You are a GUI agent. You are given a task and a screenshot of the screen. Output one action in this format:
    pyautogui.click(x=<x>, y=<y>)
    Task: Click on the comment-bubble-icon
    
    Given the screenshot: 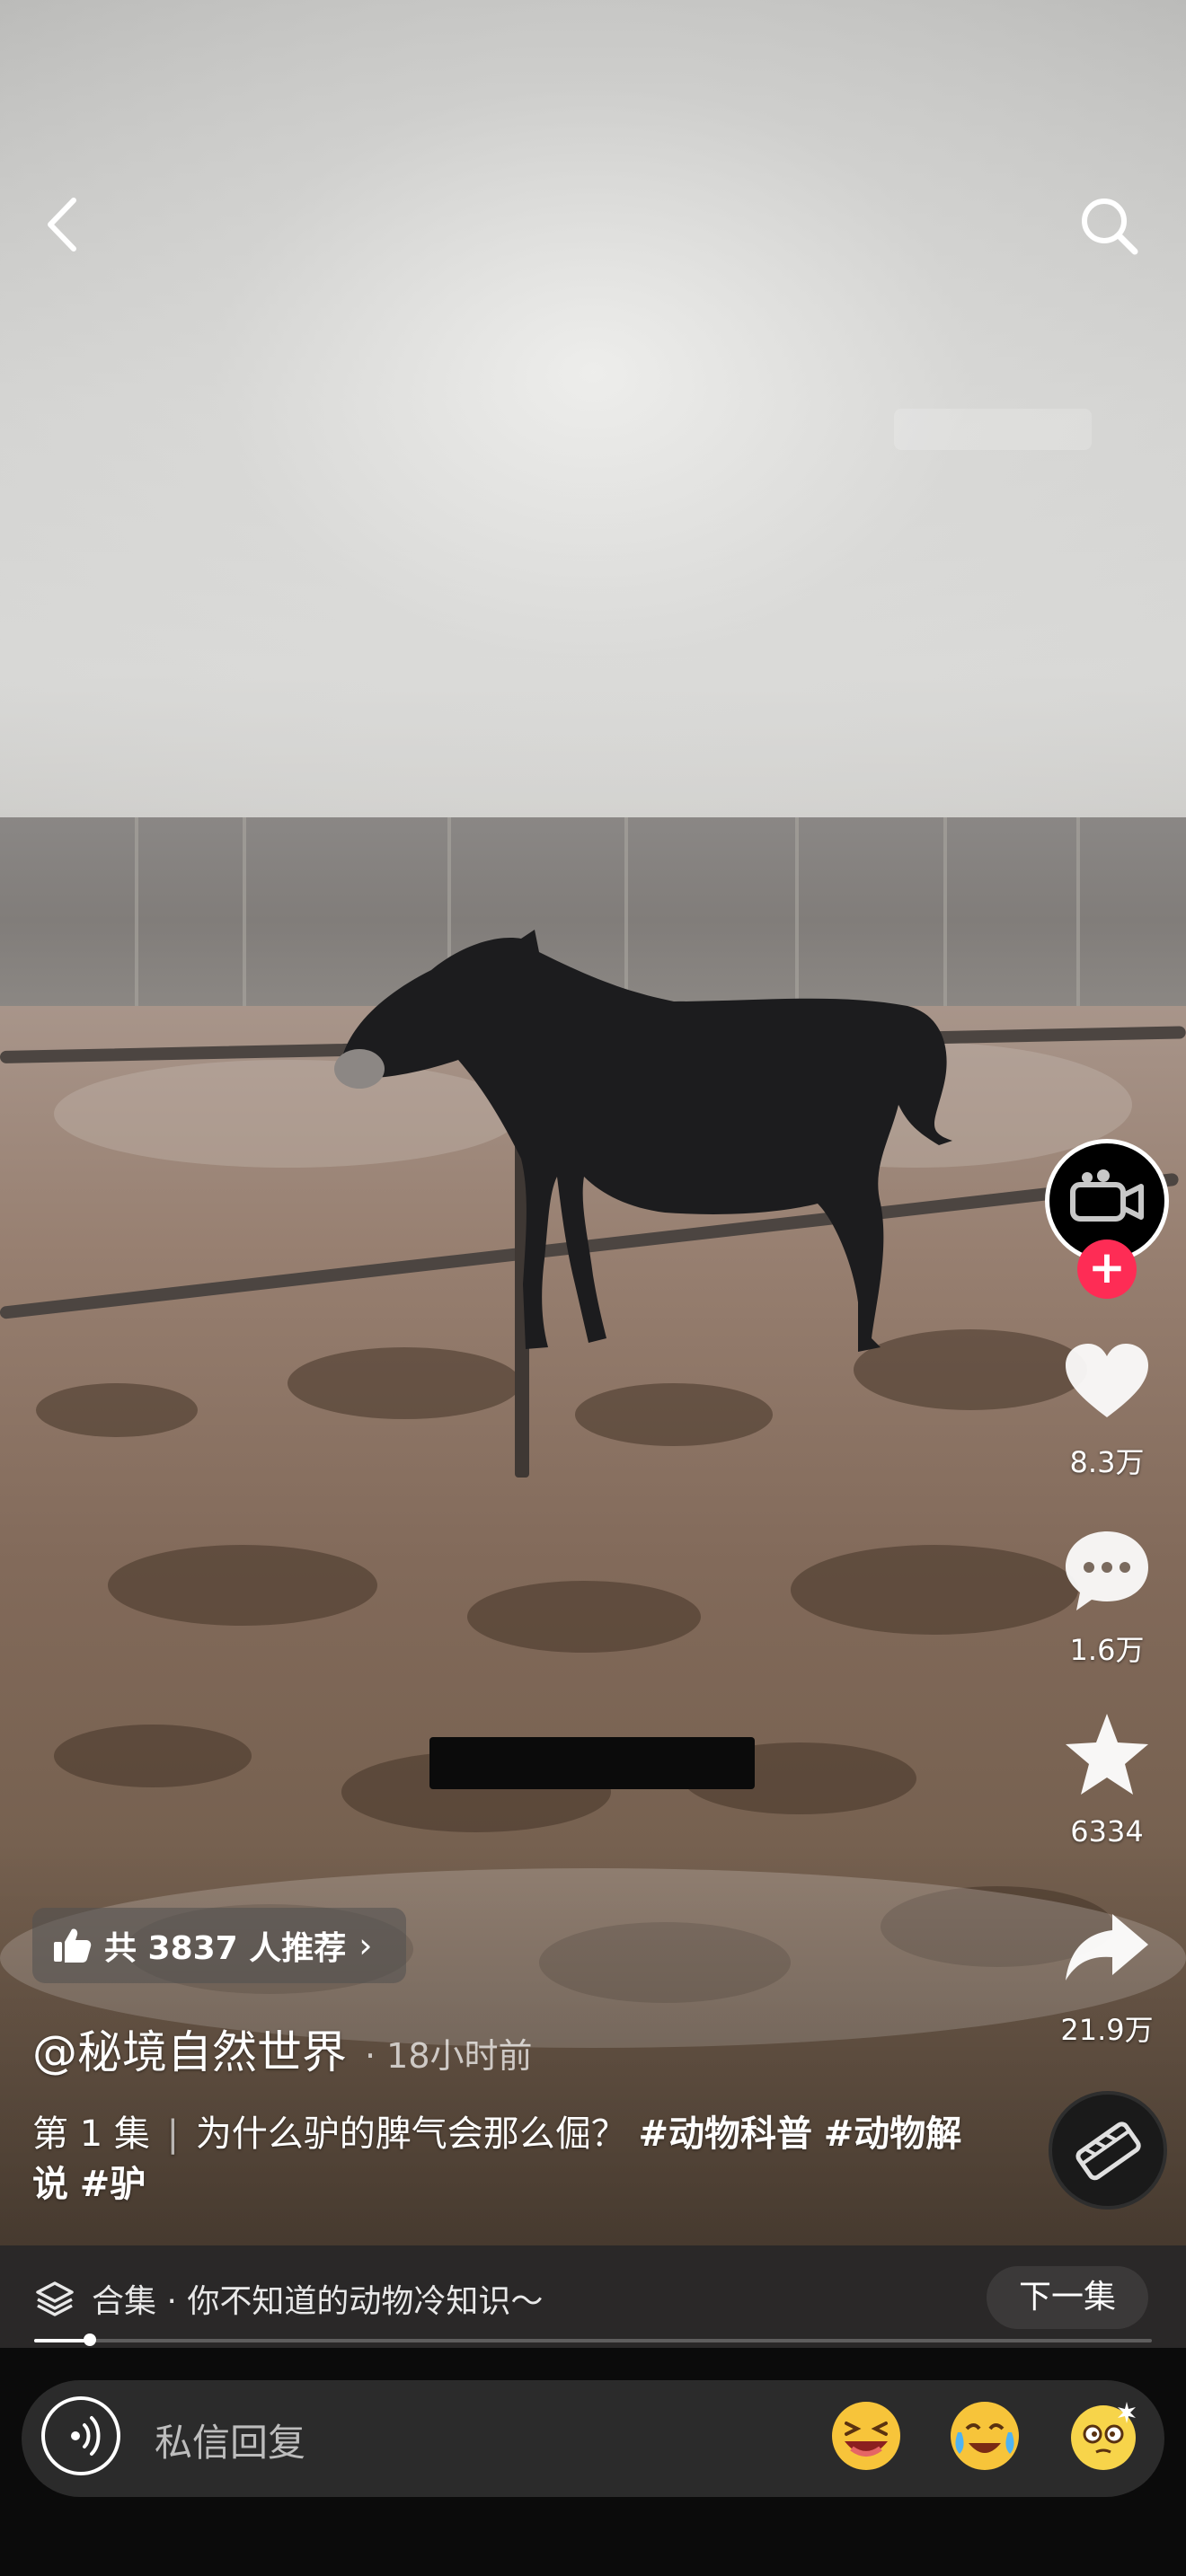 What is the action you would take?
    pyautogui.click(x=1107, y=1570)
    